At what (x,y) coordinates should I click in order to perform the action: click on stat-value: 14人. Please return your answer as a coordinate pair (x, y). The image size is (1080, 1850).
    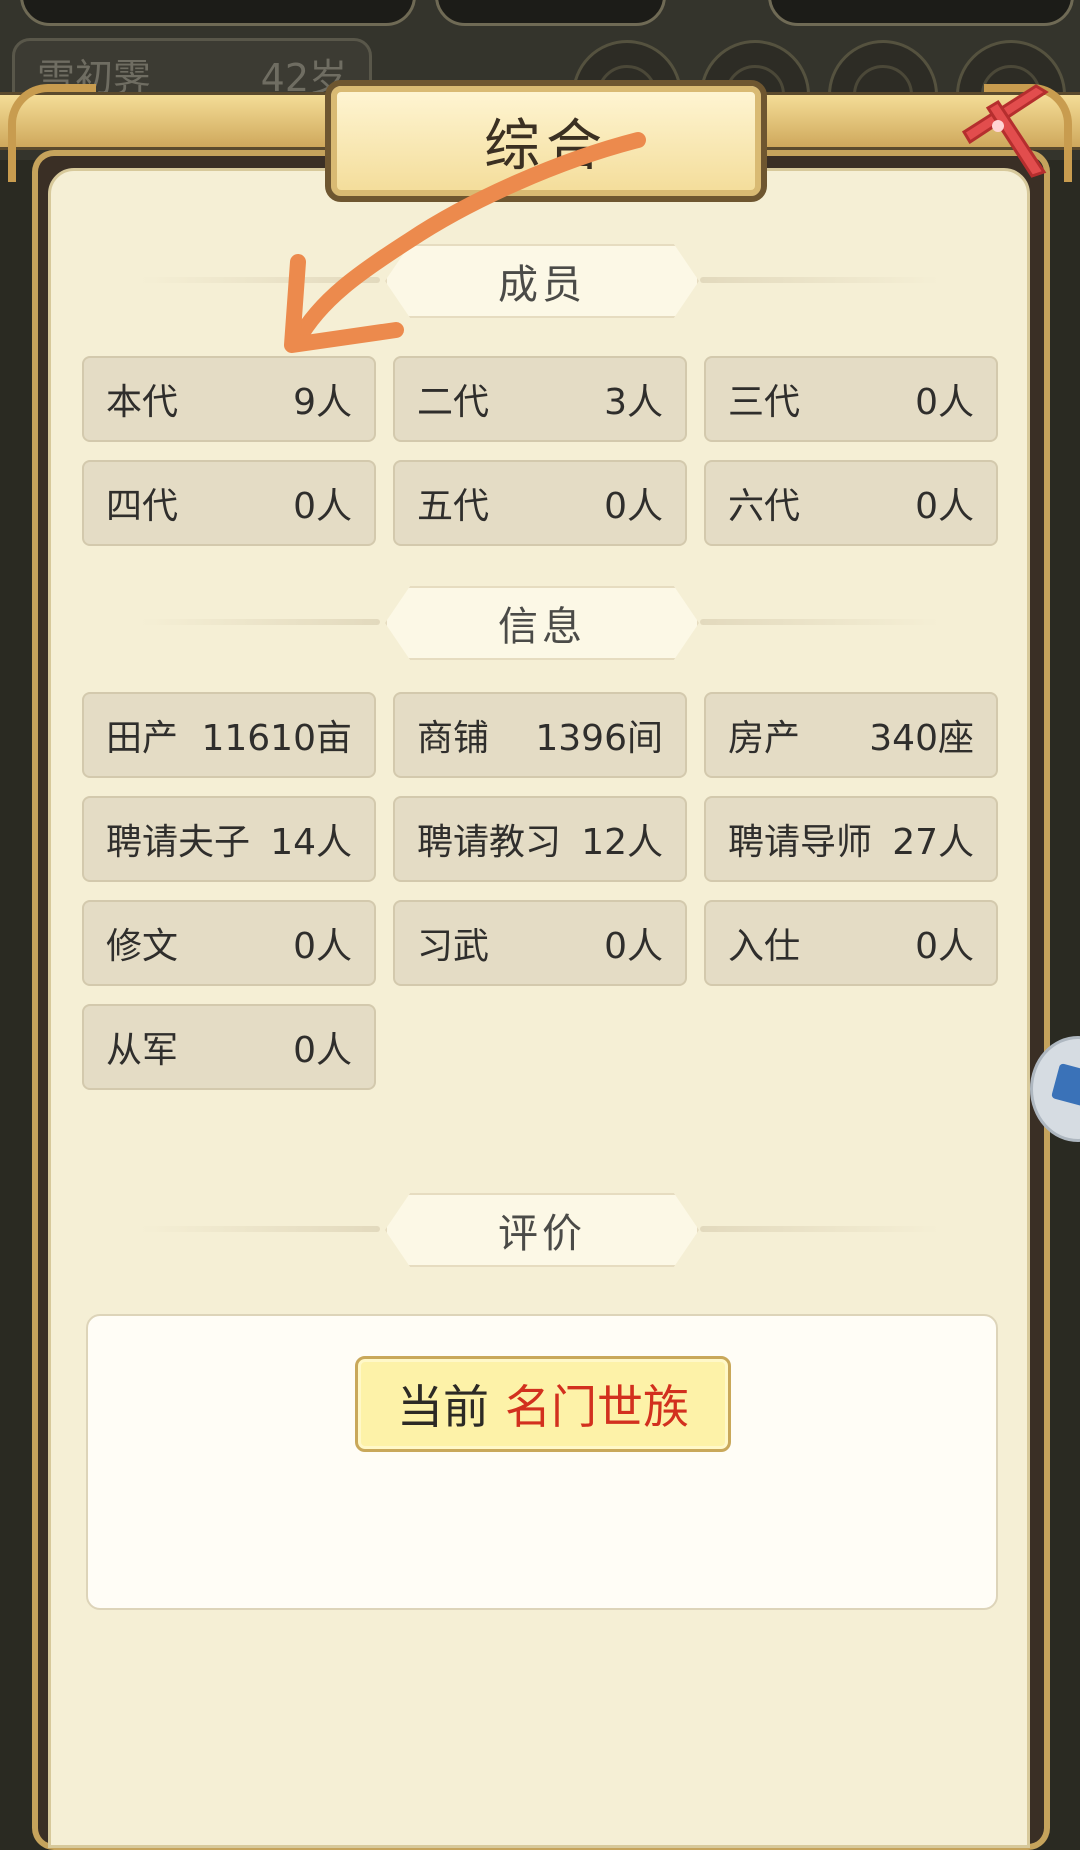
    Looking at the image, I should click on (311, 842).